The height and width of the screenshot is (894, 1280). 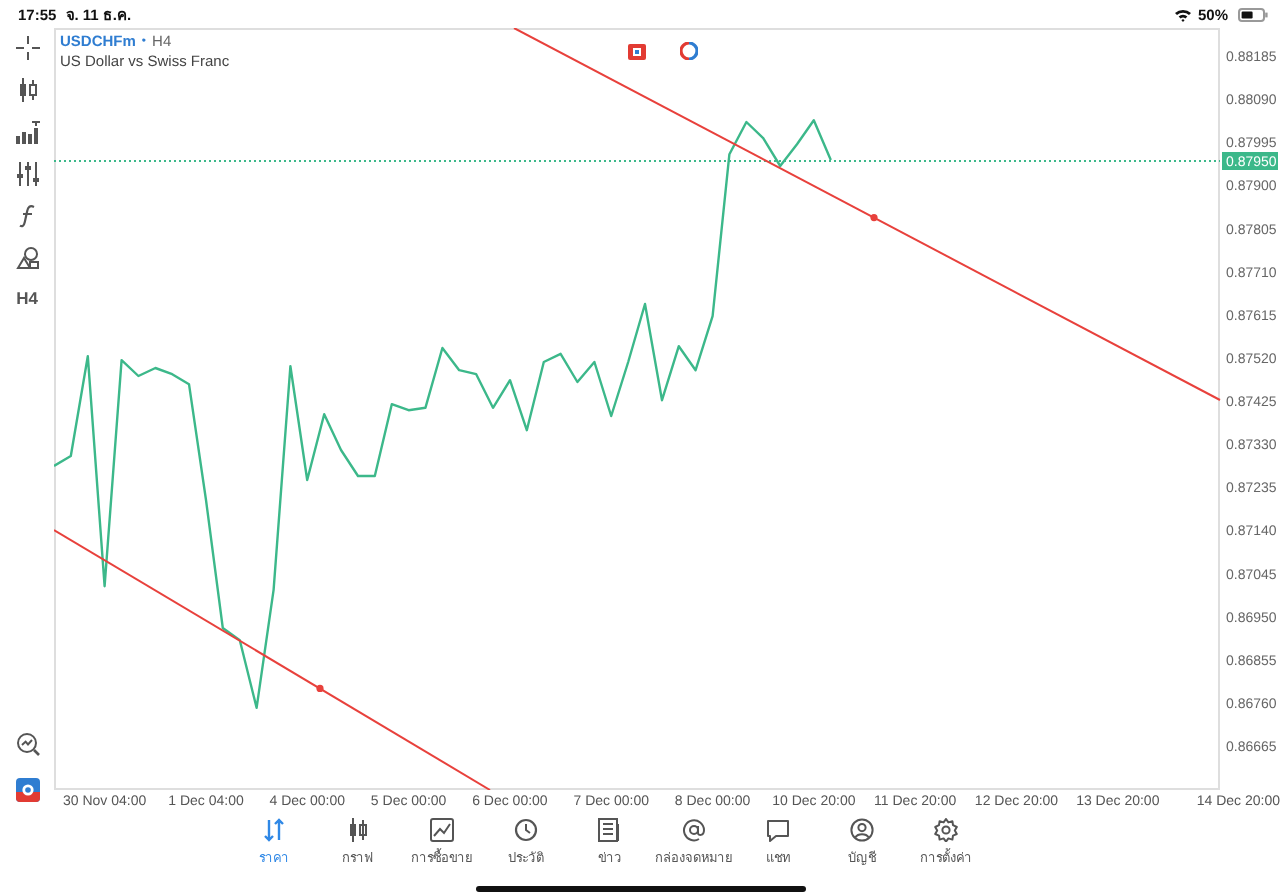 What do you see at coordinates (610, 830) in the screenshot?
I see `newspaper-icon` at bounding box center [610, 830].